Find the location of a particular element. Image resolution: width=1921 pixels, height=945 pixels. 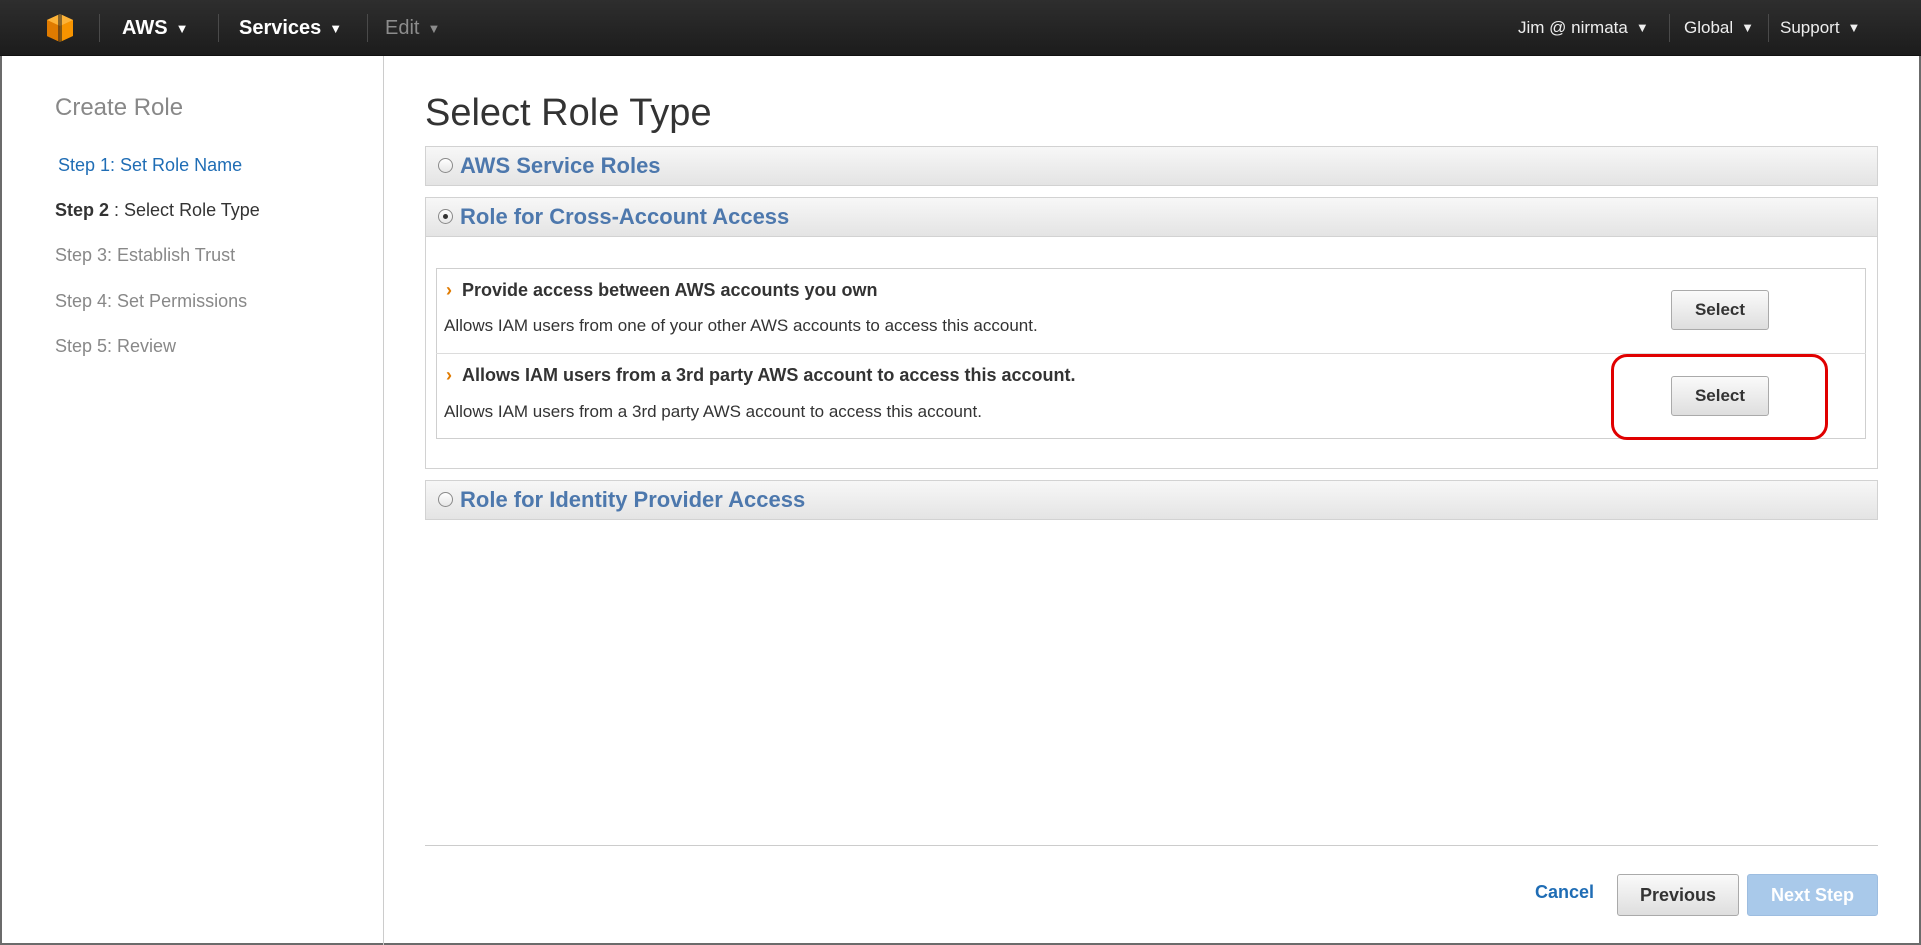

region-menu: Global ▼ is located at coordinates (1719, 28).